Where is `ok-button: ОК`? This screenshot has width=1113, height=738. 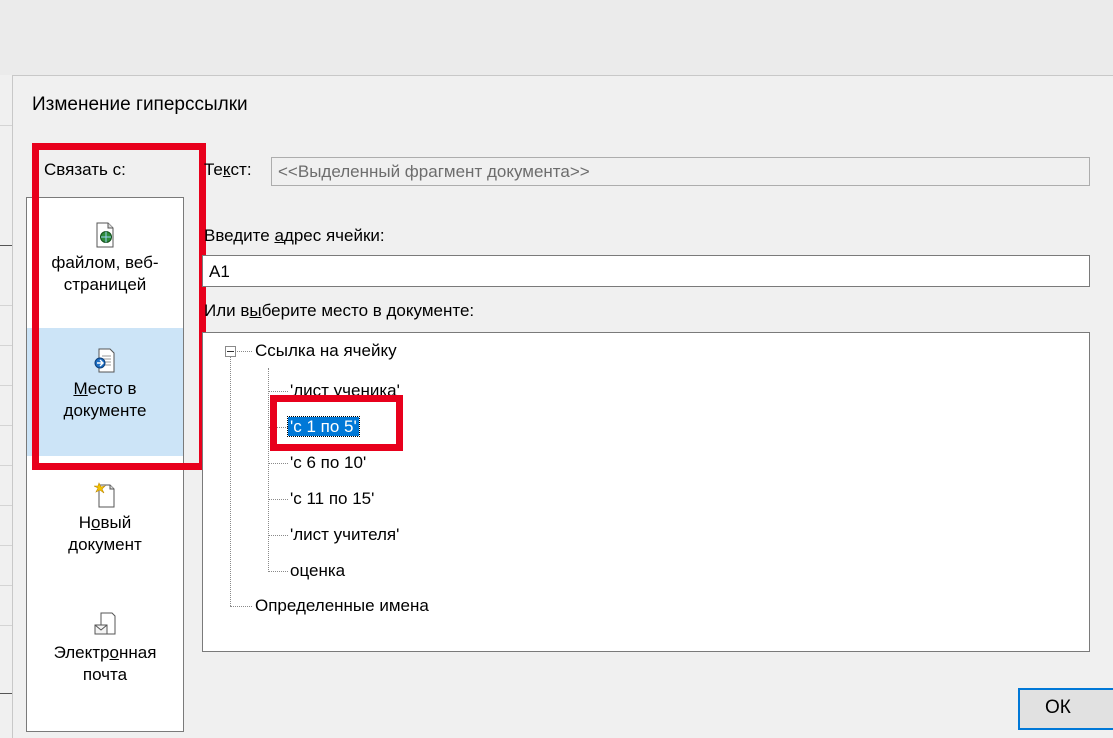
ok-button: ОК is located at coordinates (1065, 709).